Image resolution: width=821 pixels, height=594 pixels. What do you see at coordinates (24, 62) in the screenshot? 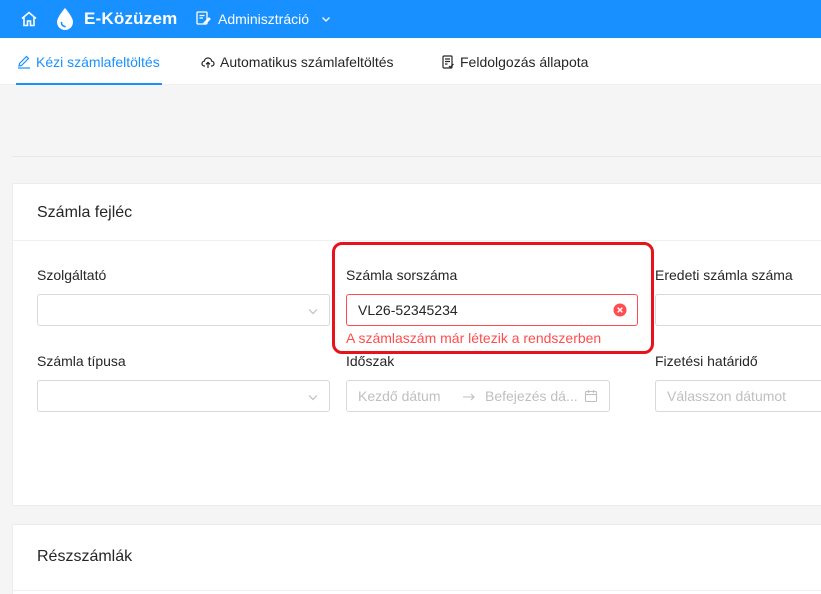
I see `edit-icon` at bounding box center [24, 62].